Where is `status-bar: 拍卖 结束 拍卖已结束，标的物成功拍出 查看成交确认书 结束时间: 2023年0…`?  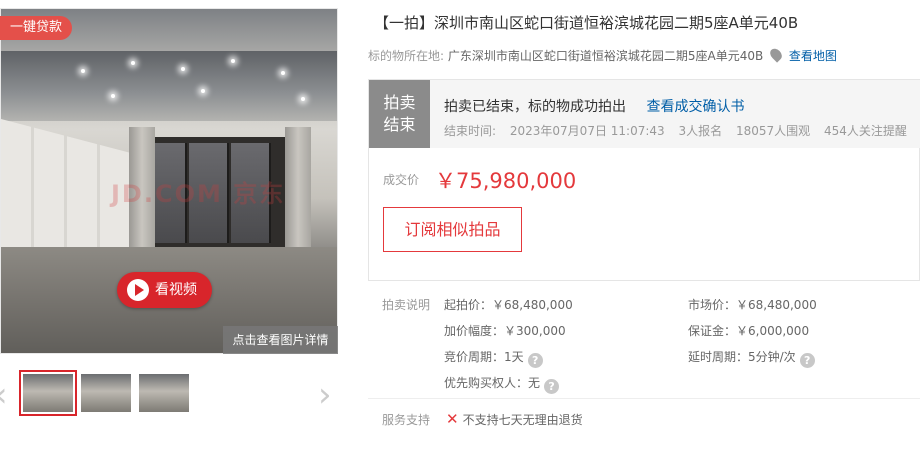
status-bar: 拍卖 结束 拍卖已结束，标的物成功拍出 查看成交确认书 结束时间: 2023年0… is located at coordinates (644, 114).